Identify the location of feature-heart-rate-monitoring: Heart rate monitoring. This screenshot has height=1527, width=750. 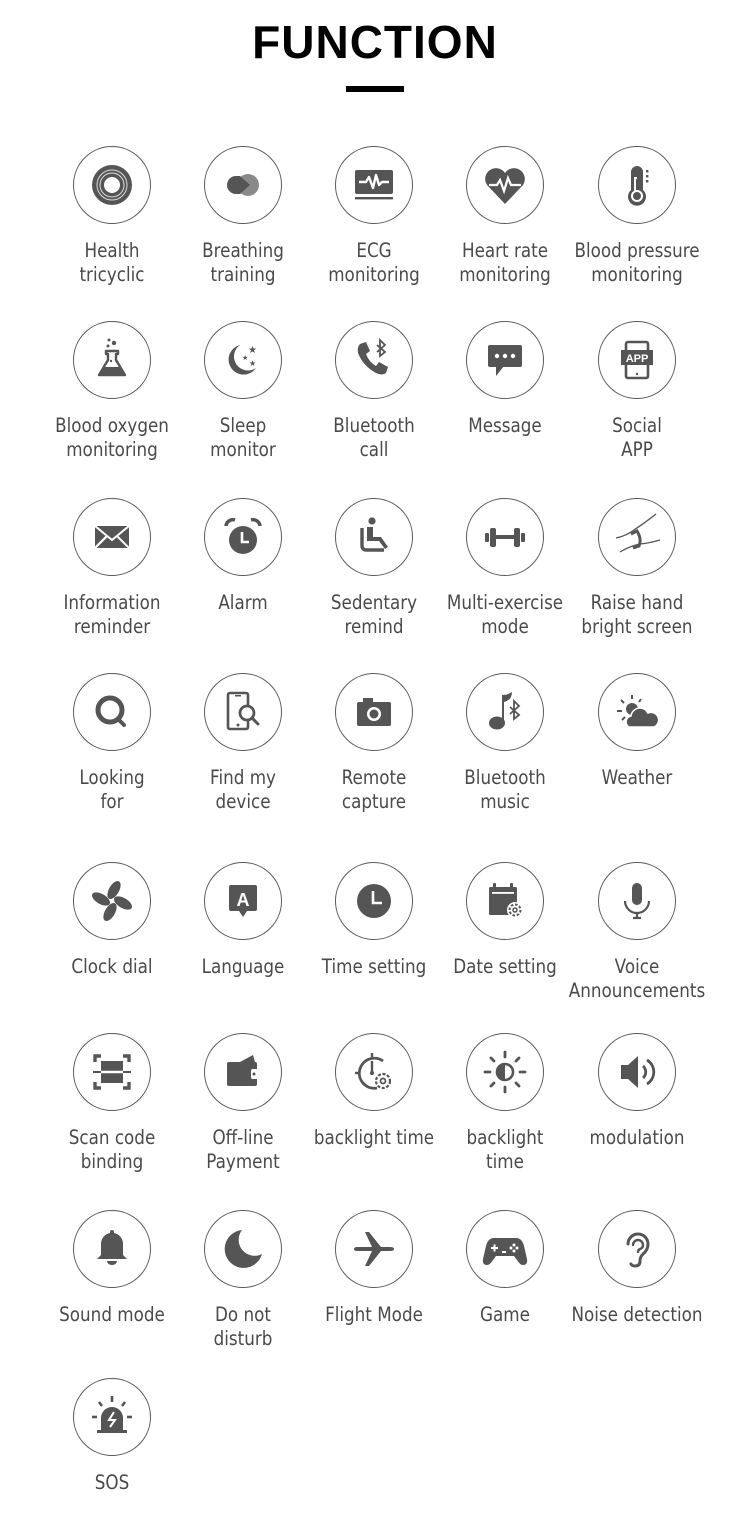
(505, 216).